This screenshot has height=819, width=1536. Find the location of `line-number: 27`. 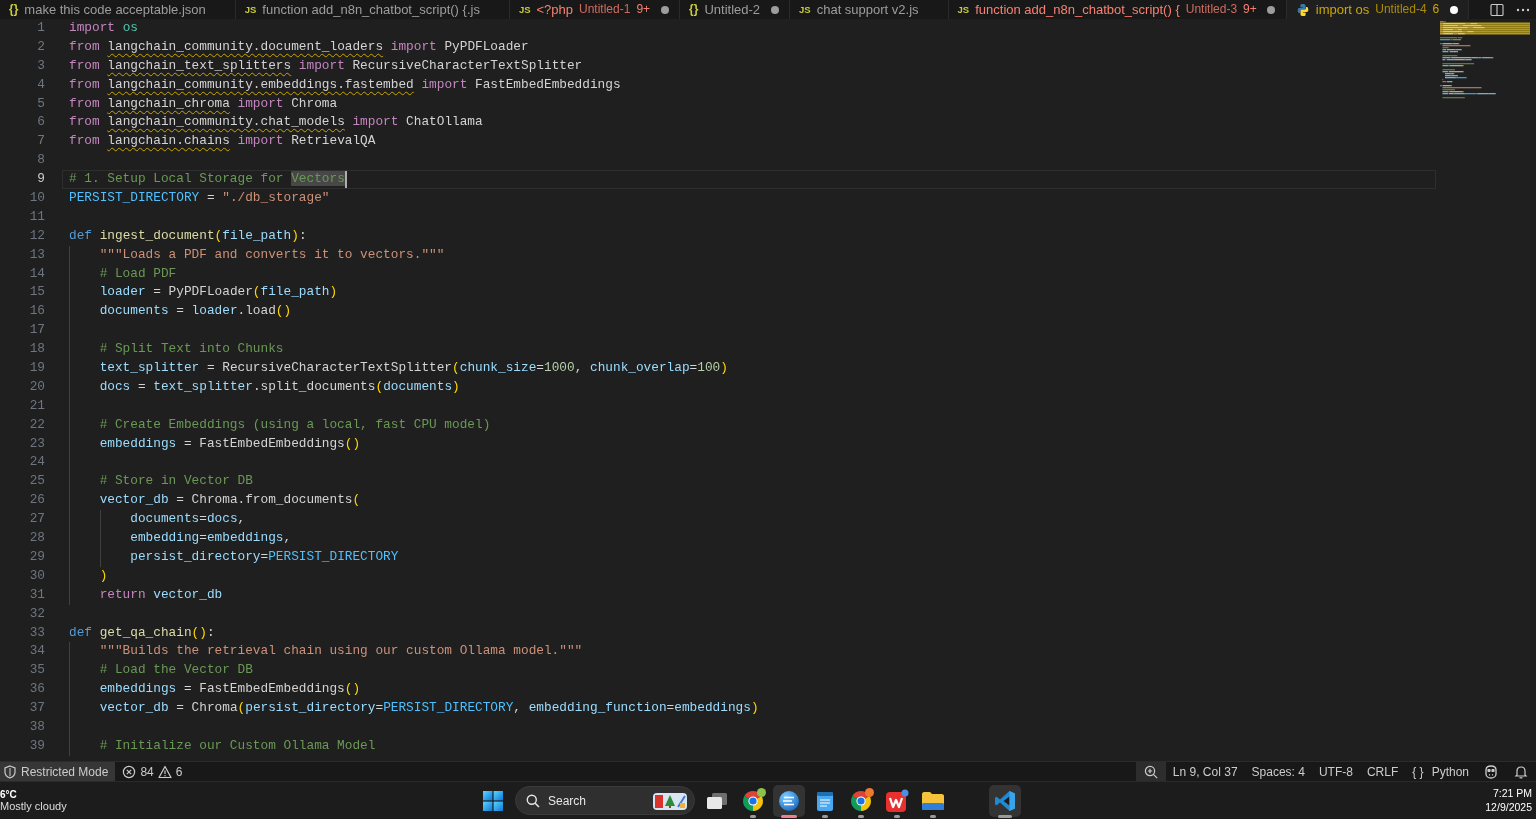

line-number: 27 is located at coordinates (36, 519).